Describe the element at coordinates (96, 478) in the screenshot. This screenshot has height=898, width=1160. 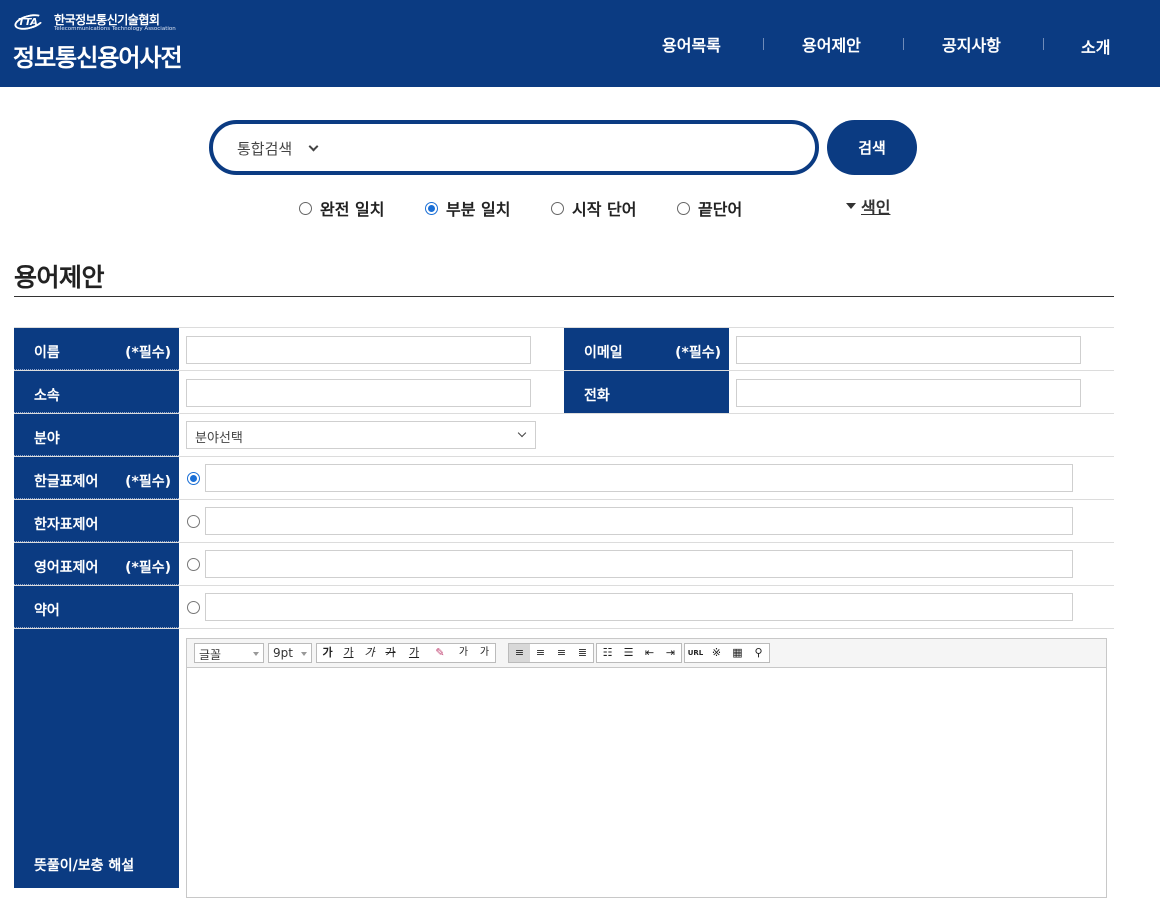
I see `korean-term-label: 한글표제어 (*필수)` at that location.